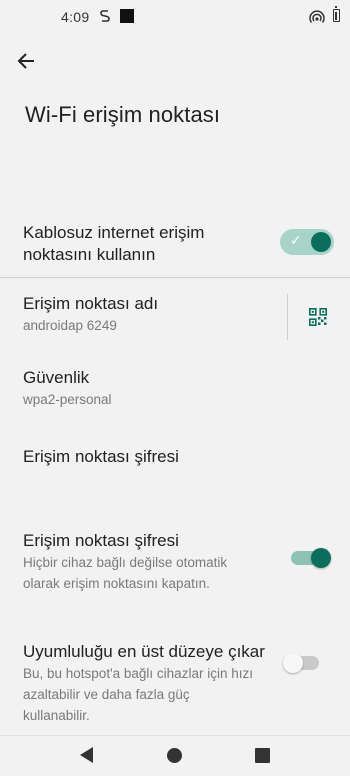  Describe the element at coordinates (123, 114) in the screenshot. I see `page-title: Wi-Fi erişim noktası` at that location.